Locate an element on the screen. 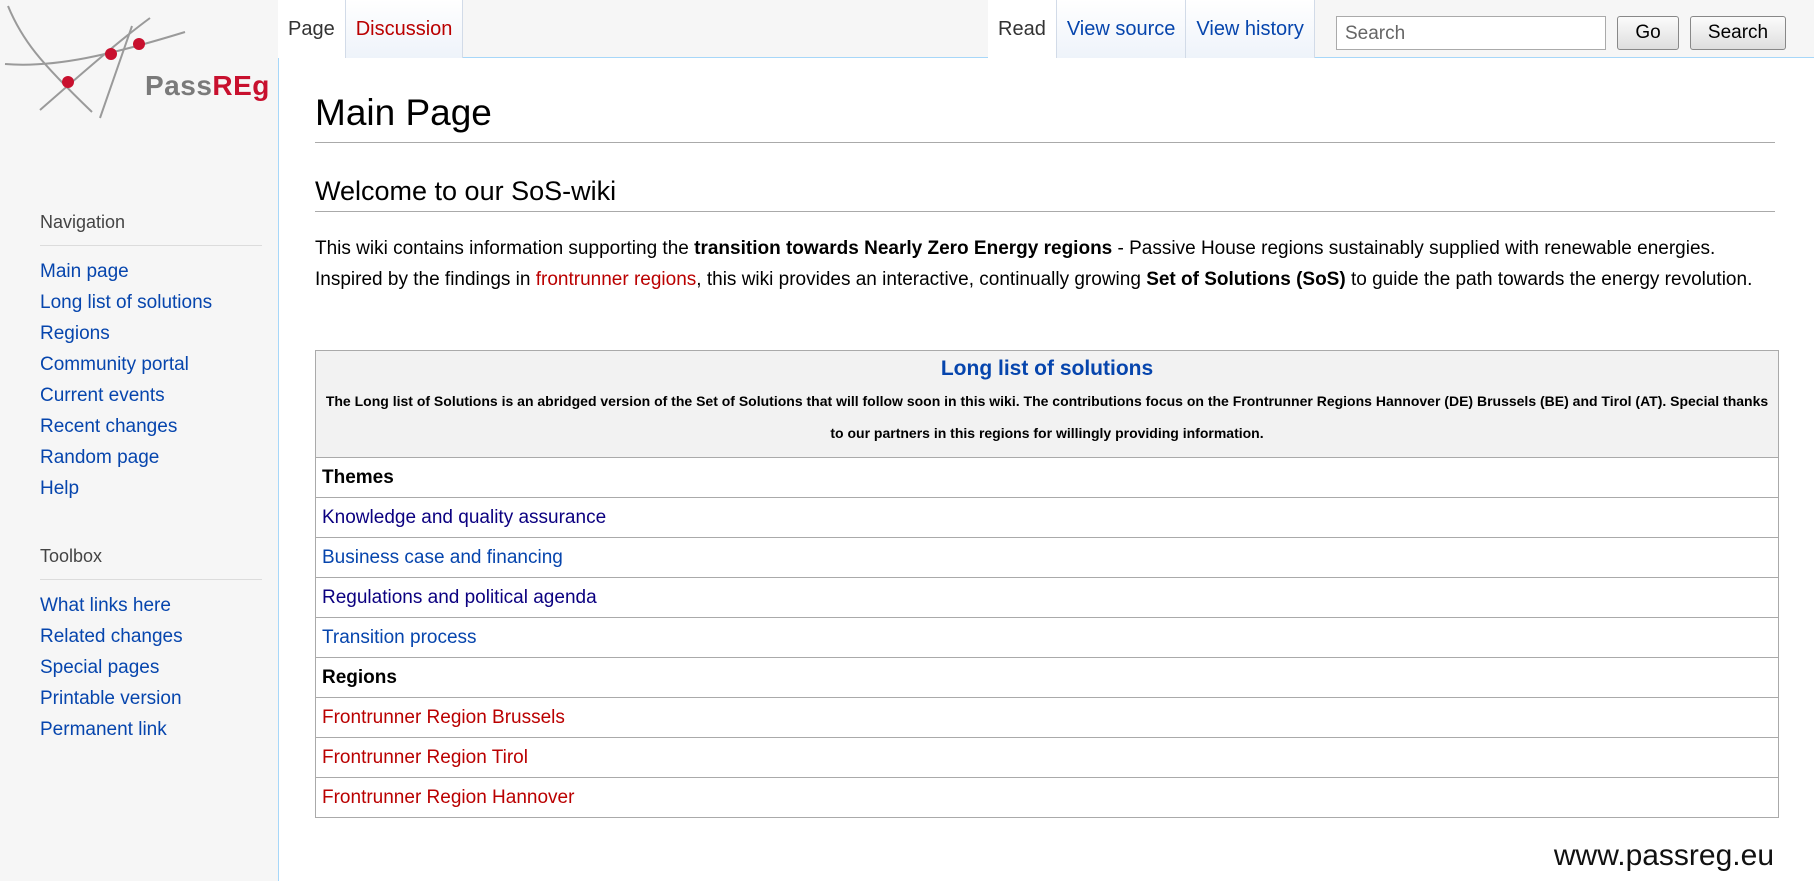 The image size is (1814, 881). logo-graphic is located at coordinates (95, 62).